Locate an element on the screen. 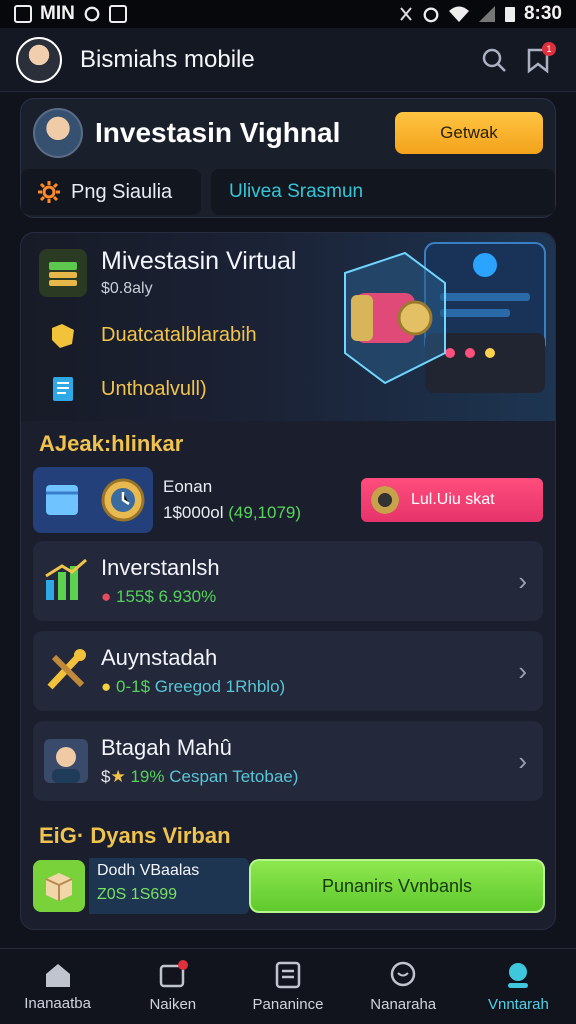  clock-coin-icon is located at coordinates (122, 500).